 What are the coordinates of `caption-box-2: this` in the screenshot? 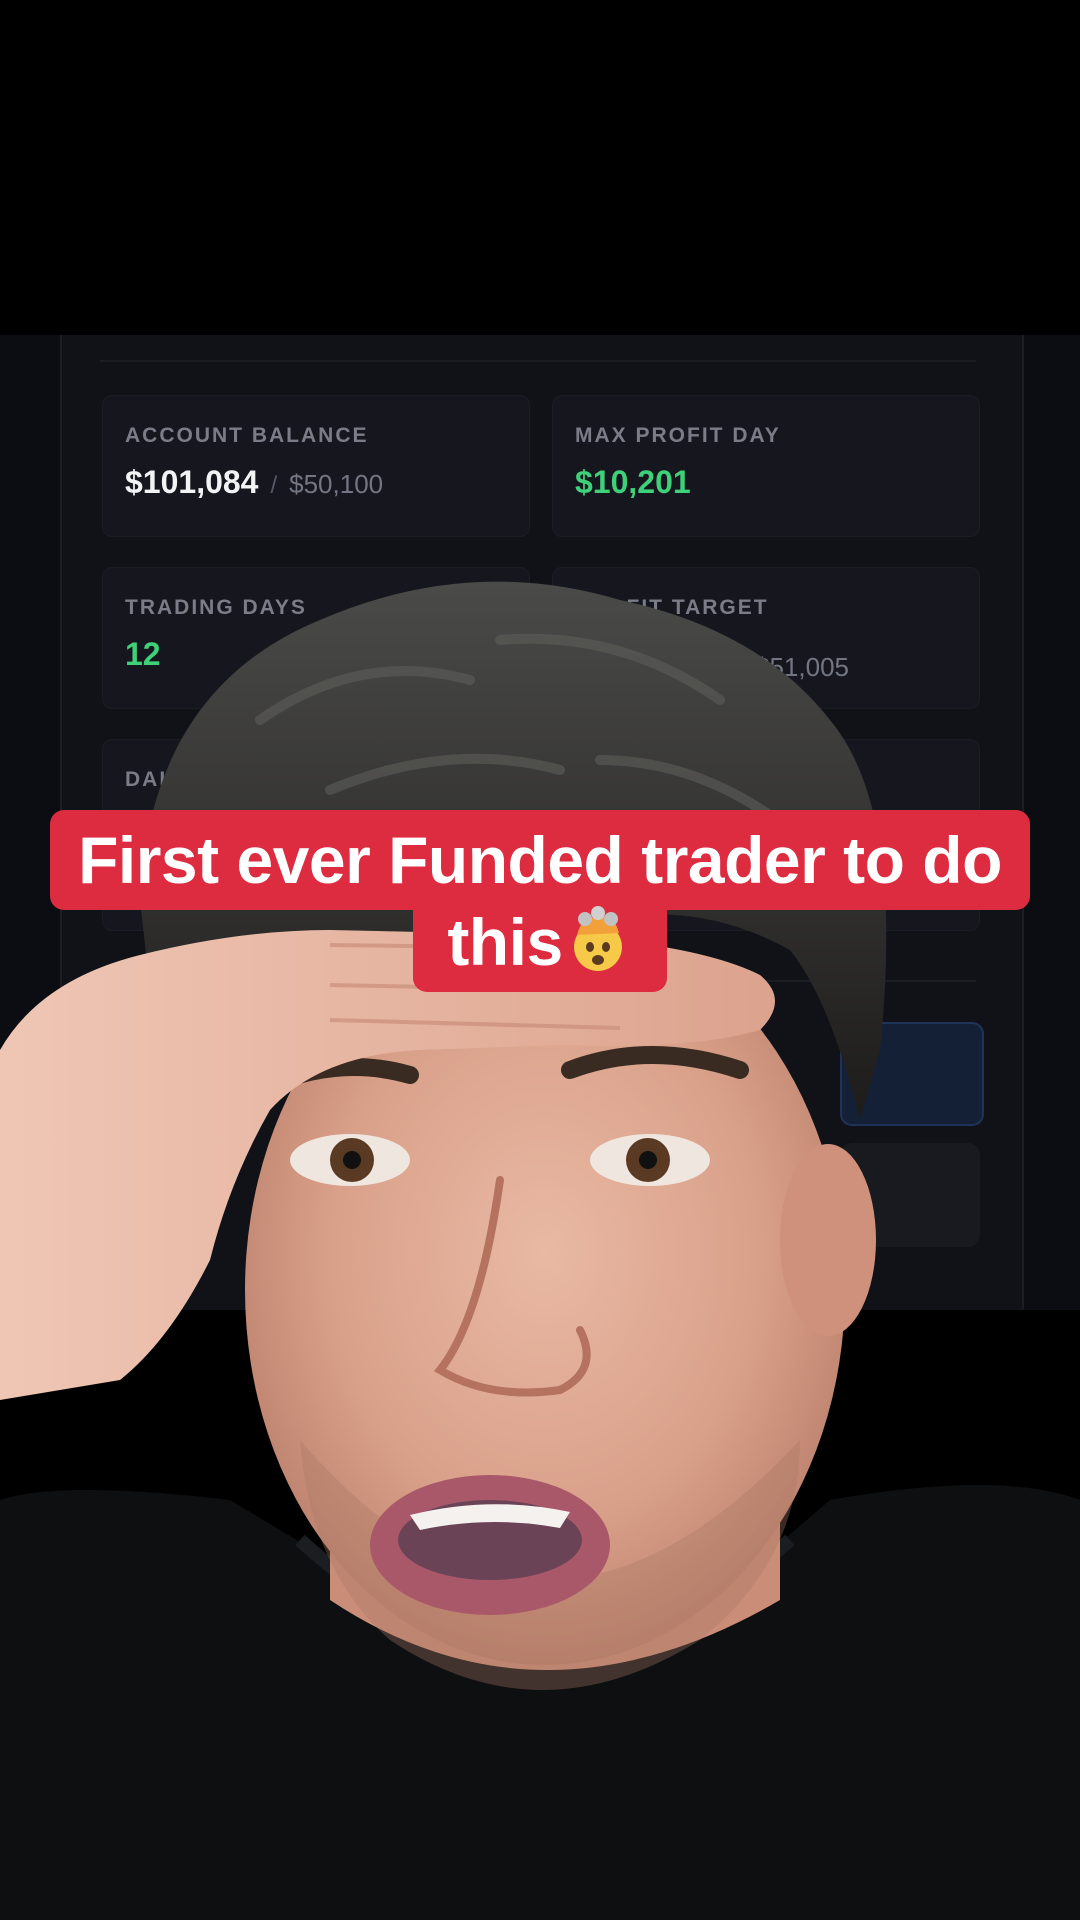 It's located at (540, 942).